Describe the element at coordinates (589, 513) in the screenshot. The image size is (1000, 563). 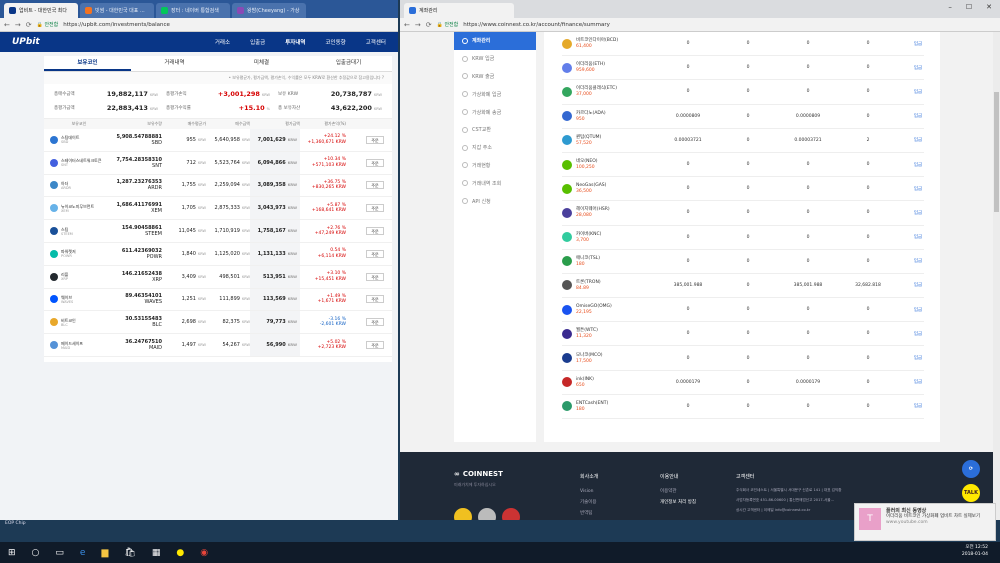
I see `footer-link: 번역팀` at that location.